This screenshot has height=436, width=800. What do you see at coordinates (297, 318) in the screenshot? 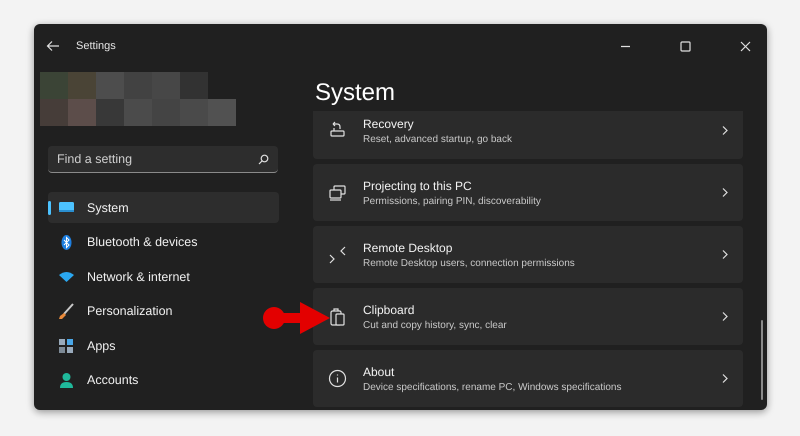
I see `pointer-arrow` at bounding box center [297, 318].